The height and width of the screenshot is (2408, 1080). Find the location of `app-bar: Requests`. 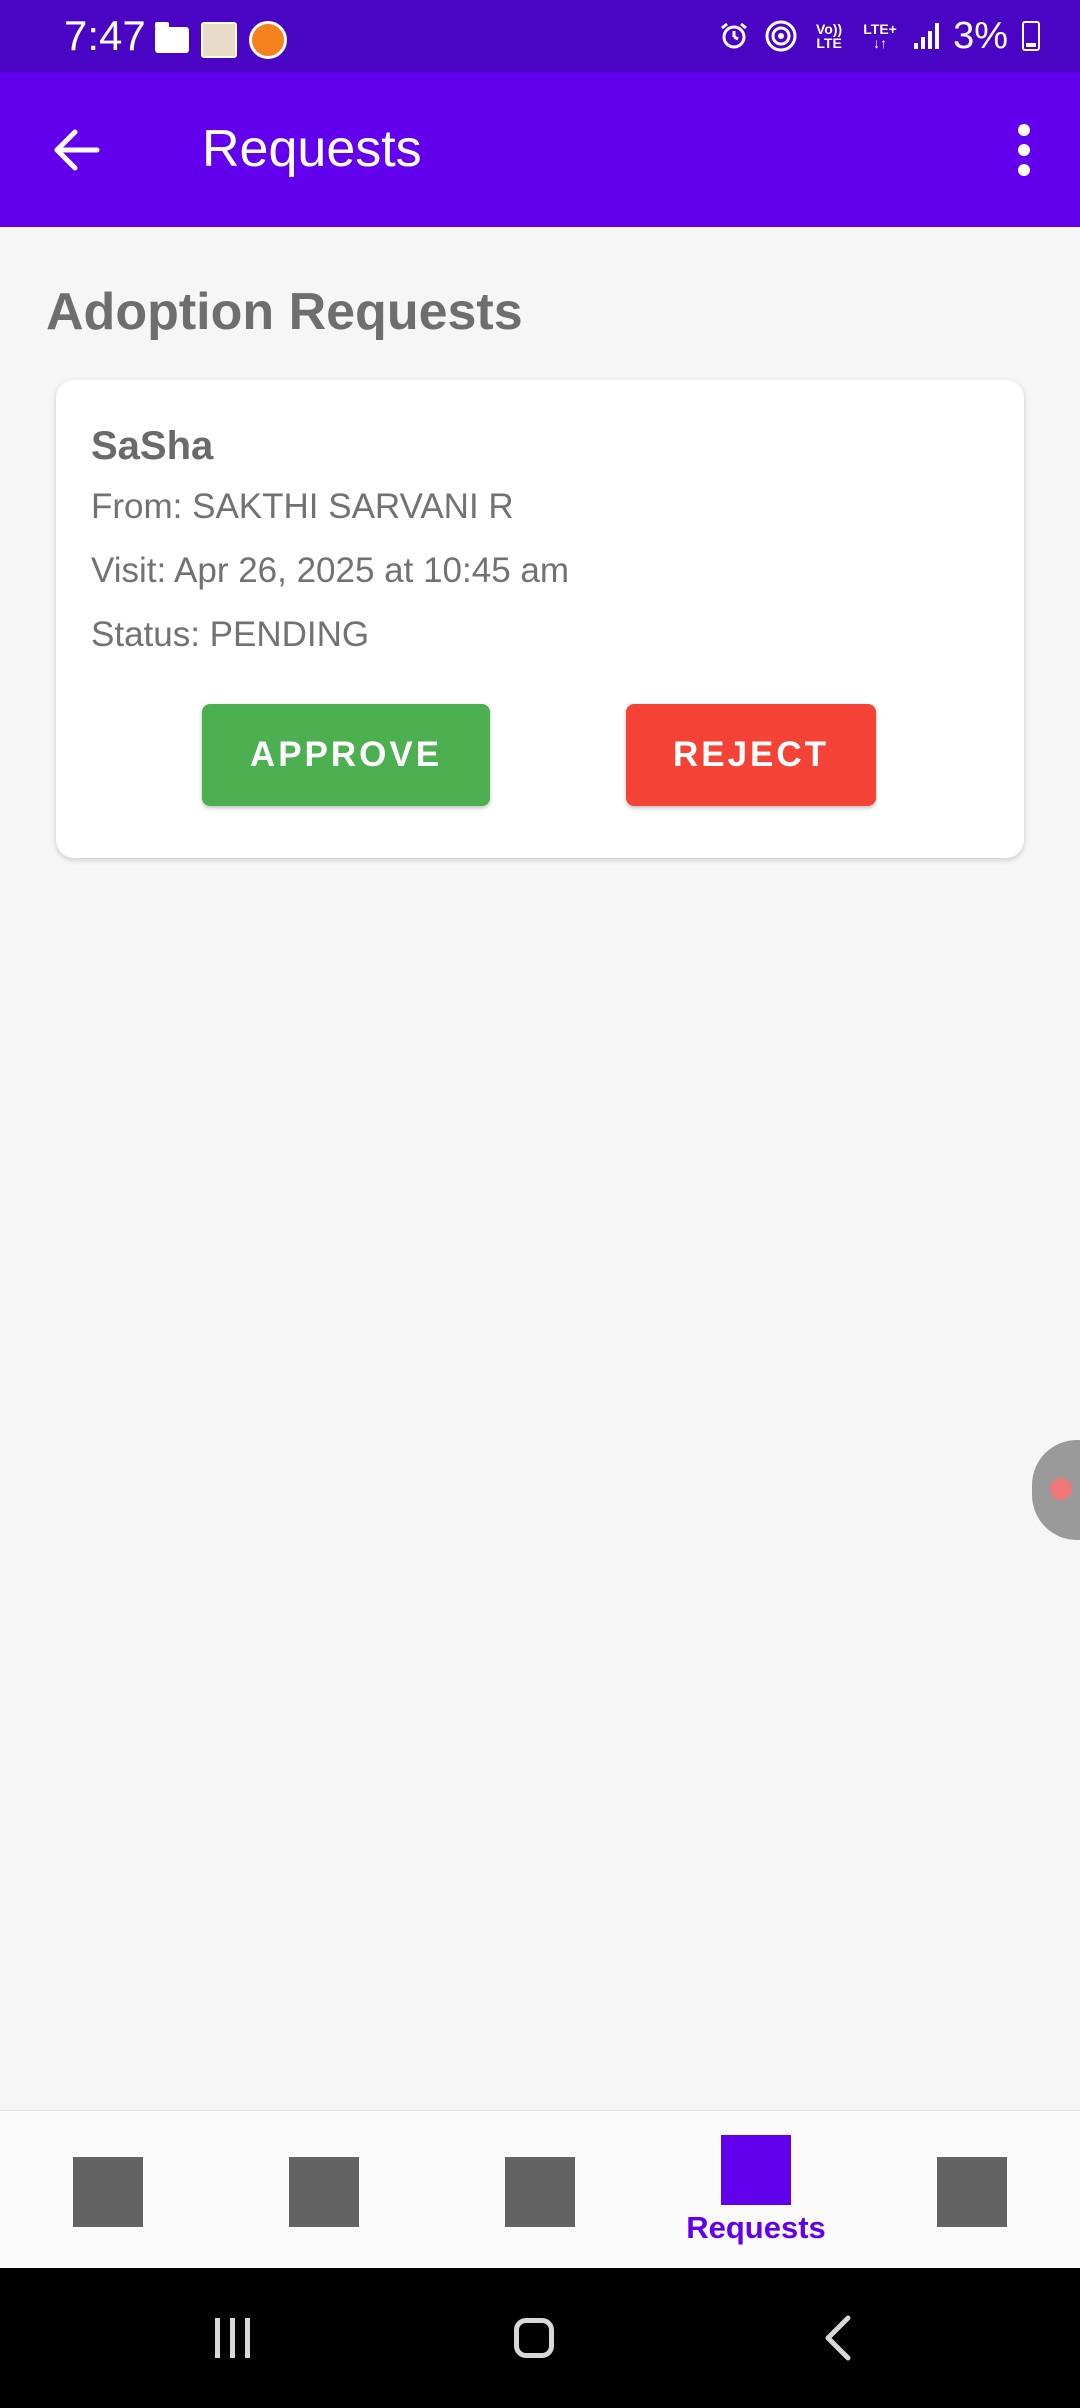

app-bar: Requests is located at coordinates (540, 149).